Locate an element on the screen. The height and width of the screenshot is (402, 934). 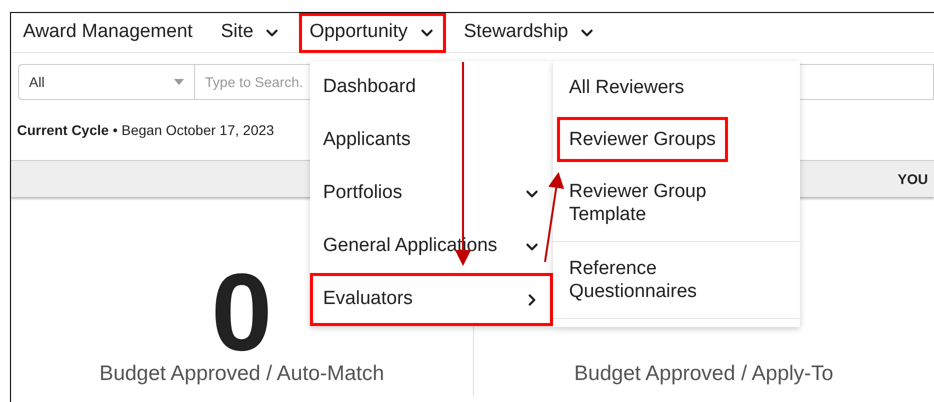
stat-label: Budget Approved / Auto-Match is located at coordinates (241, 373).